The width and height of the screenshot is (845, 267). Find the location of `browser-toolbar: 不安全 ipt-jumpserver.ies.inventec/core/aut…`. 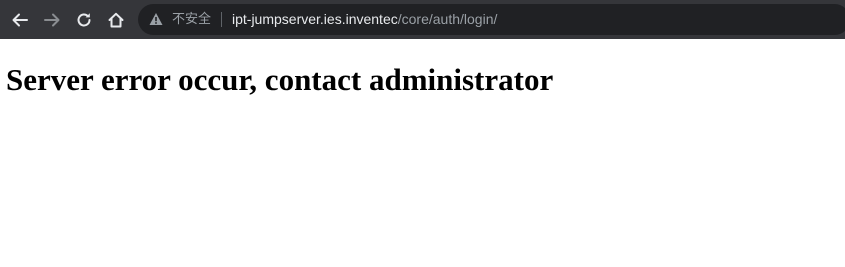

browser-toolbar: 不安全 ipt-jumpserver.ies.inventec/core/aut… is located at coordinates (422, 19).